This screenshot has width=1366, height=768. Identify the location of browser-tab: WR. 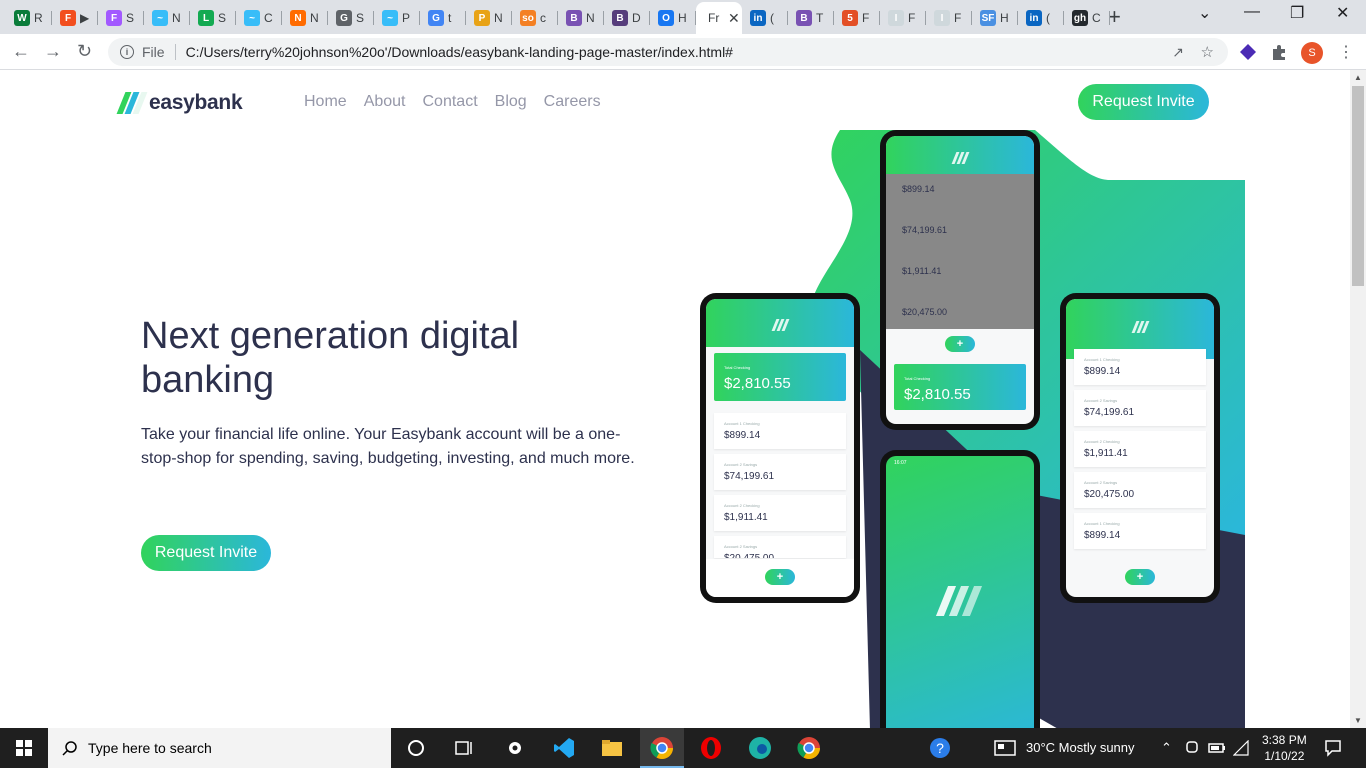
(29, 18).